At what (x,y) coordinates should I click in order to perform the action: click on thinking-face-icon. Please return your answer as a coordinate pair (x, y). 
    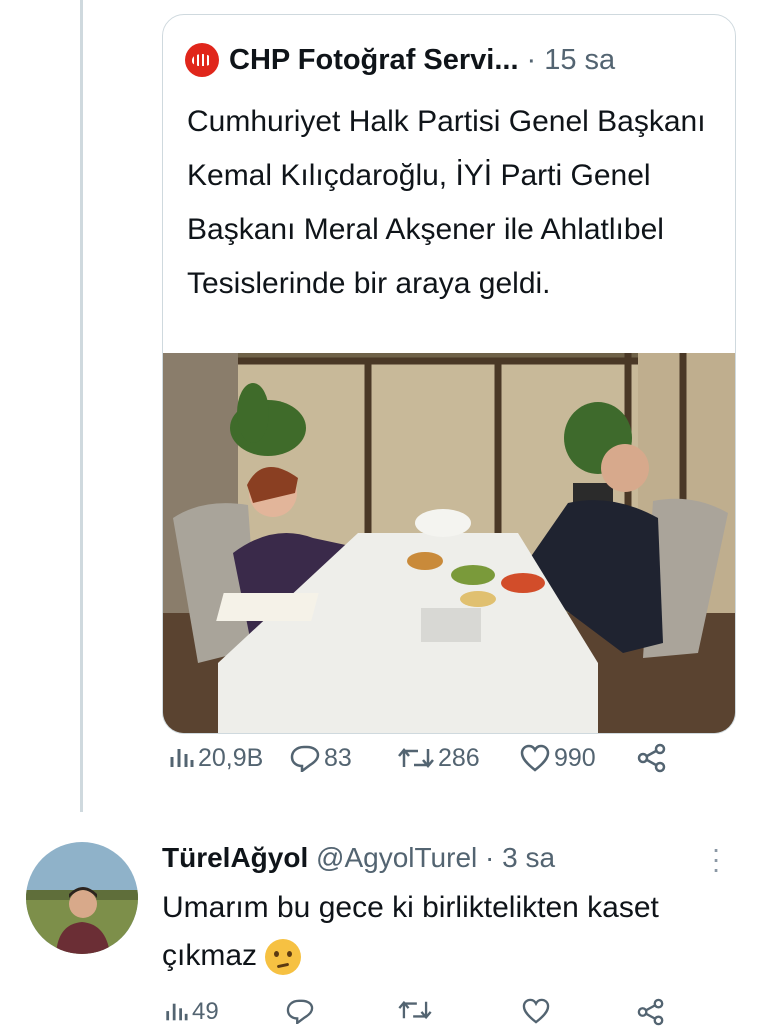
    Looking at the image, I should click on (283, 957).